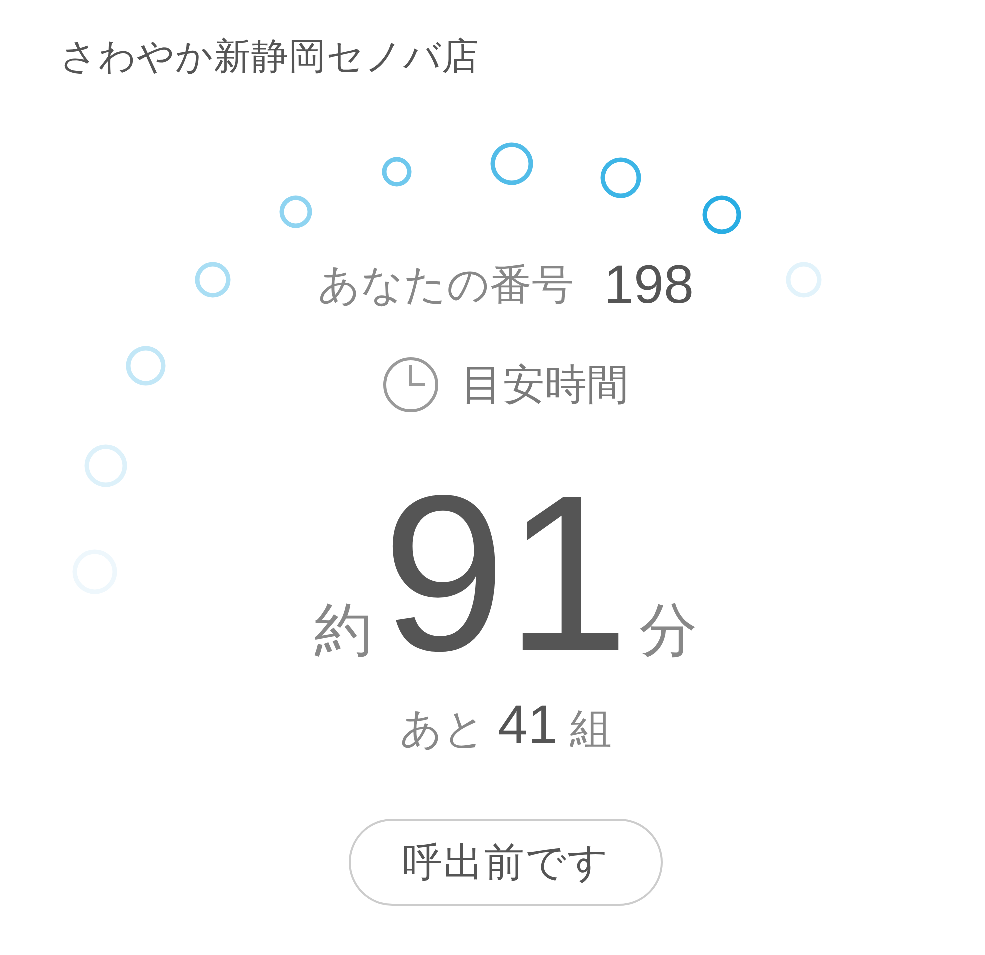 Image resolution: width=985 pixels, height=955 pixels. Describe the element at coordinates (506, 862) in the screenshot. I see `status-button: 呼出前です` at that location.